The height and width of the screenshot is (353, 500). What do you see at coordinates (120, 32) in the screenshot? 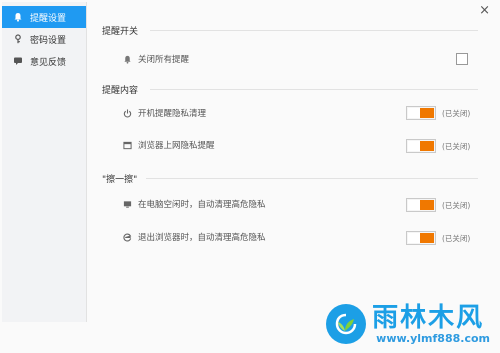
I see `section-title-switch: 提醒开关` at bounding box center [120, 32].